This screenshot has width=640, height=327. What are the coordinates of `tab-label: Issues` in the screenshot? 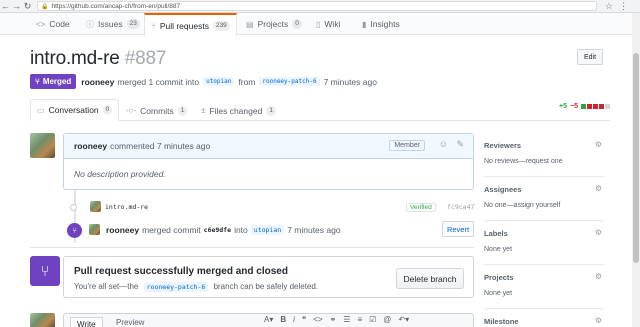 It's located at (110, 24).